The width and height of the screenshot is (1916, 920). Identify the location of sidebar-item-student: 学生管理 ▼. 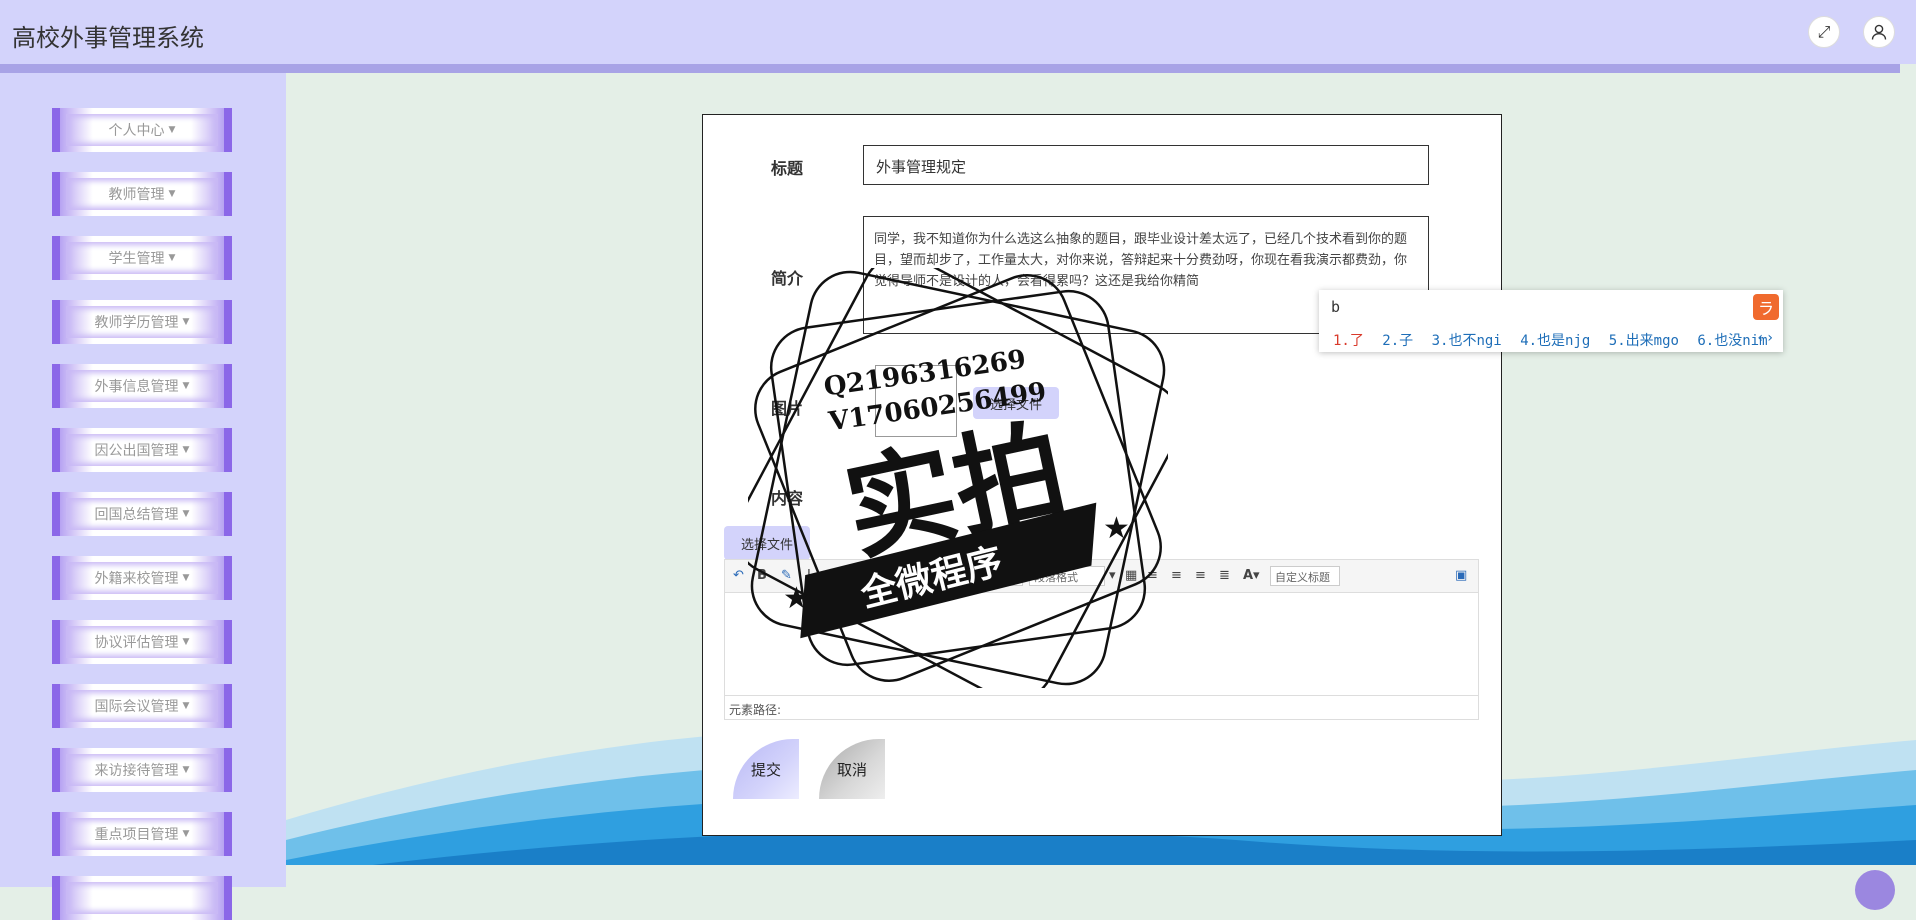
(142, 258).